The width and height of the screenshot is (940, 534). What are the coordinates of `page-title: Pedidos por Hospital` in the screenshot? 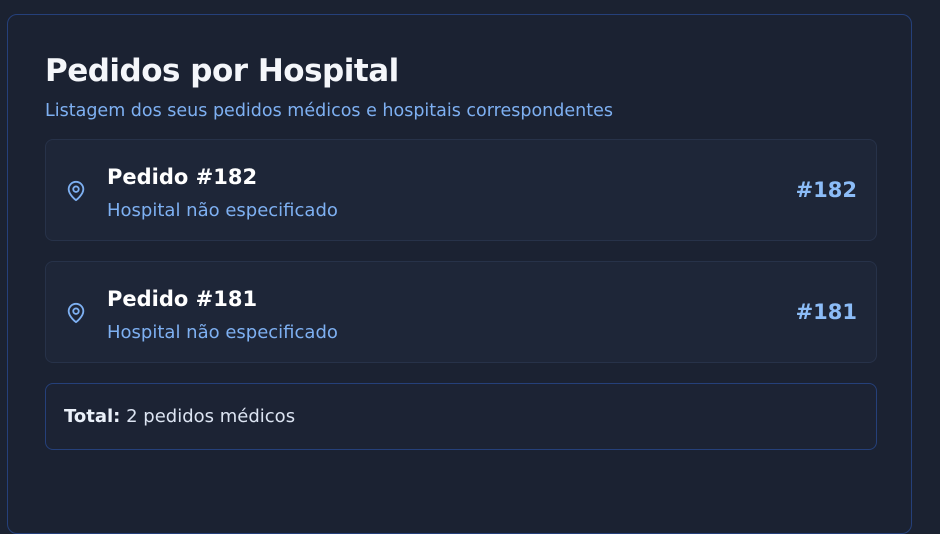 It's located at (222, 71).